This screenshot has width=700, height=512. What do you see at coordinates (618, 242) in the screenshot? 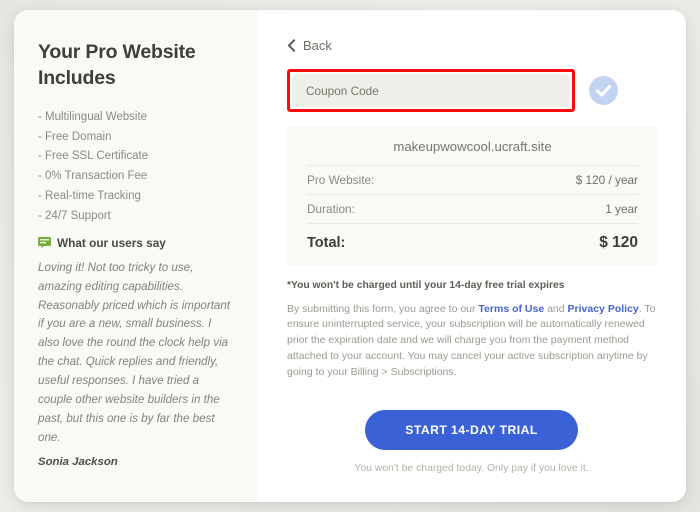
I see `summary-total-value: $ 120` at bounding box center [618, 242].